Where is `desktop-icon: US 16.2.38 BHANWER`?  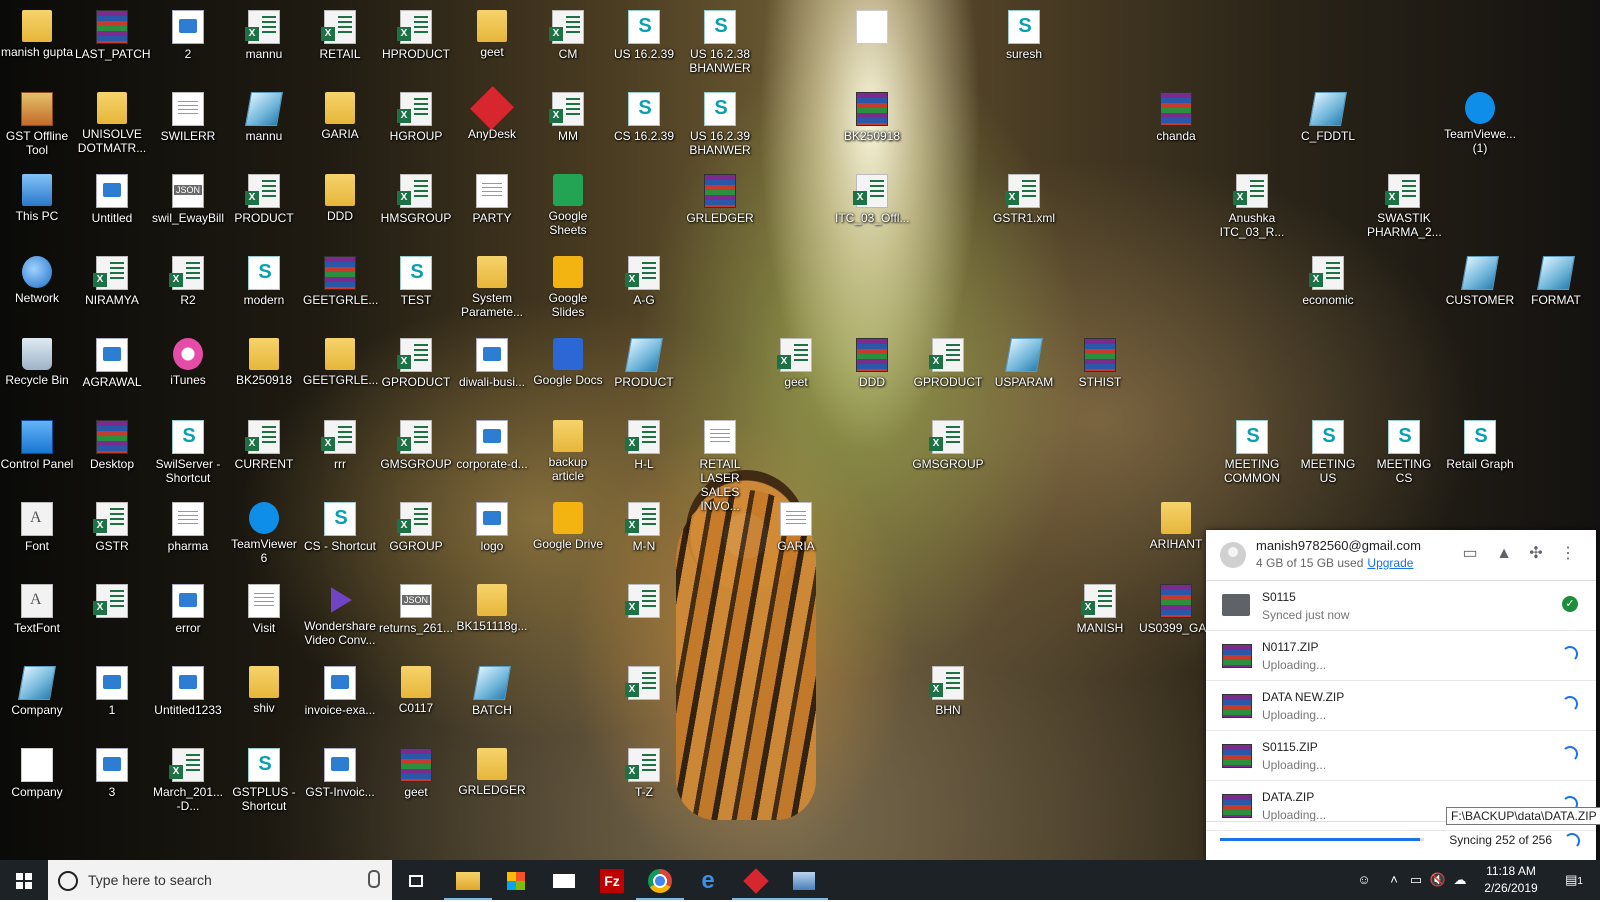 desktop-icon: US 16.2.38 BHANWER is located at coordinates (720, 39).